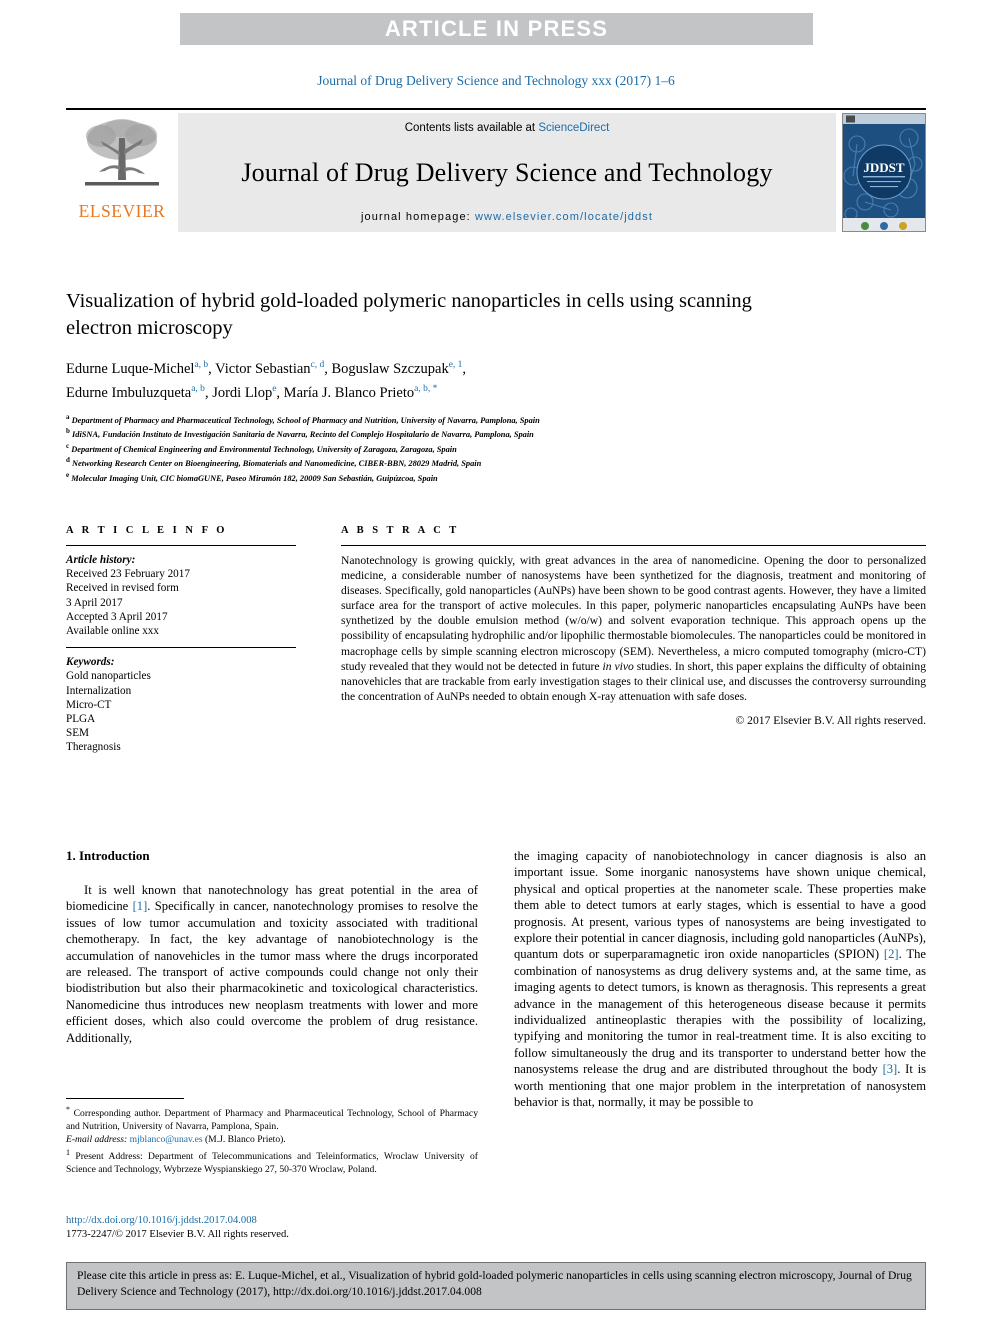 The width and height of the screenshot is (992, 1323). Describe the element at coordinates (147, 530) in the screenshot. I see `article-info-heading: A R T I C L E I N F O` at that location.